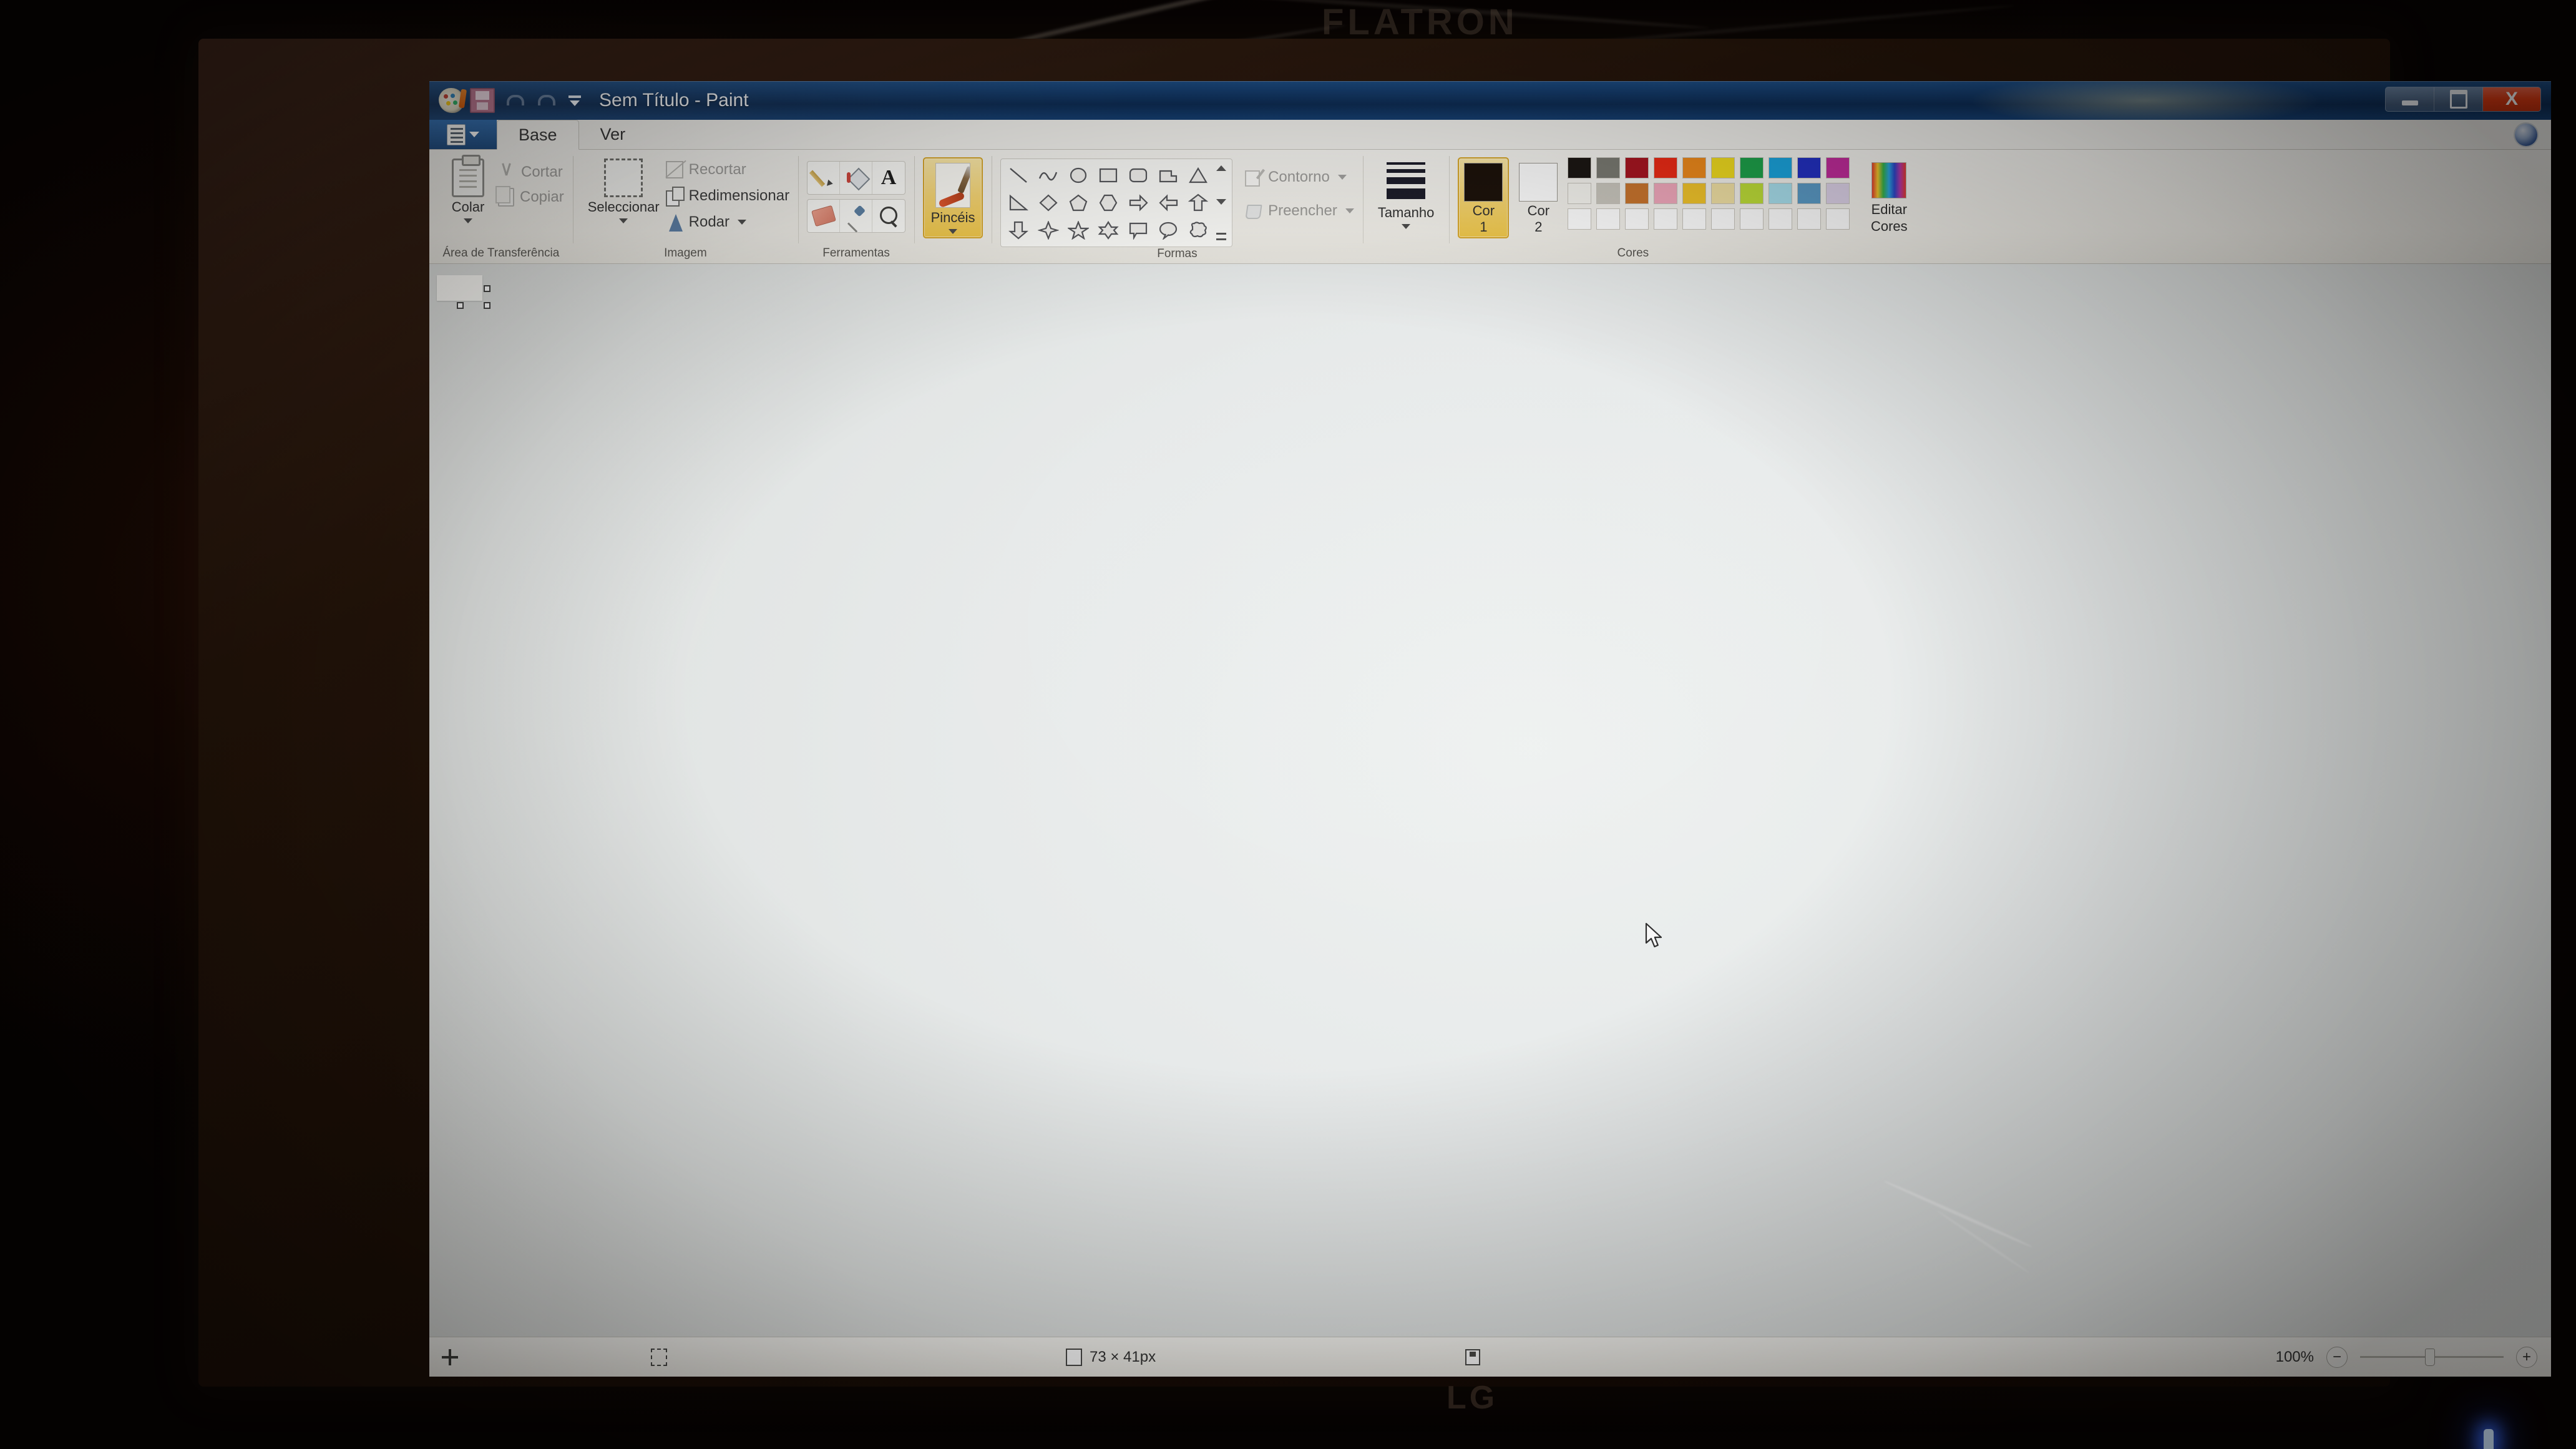  I want to click on shape-cloud-callout, so click(1198, 230).